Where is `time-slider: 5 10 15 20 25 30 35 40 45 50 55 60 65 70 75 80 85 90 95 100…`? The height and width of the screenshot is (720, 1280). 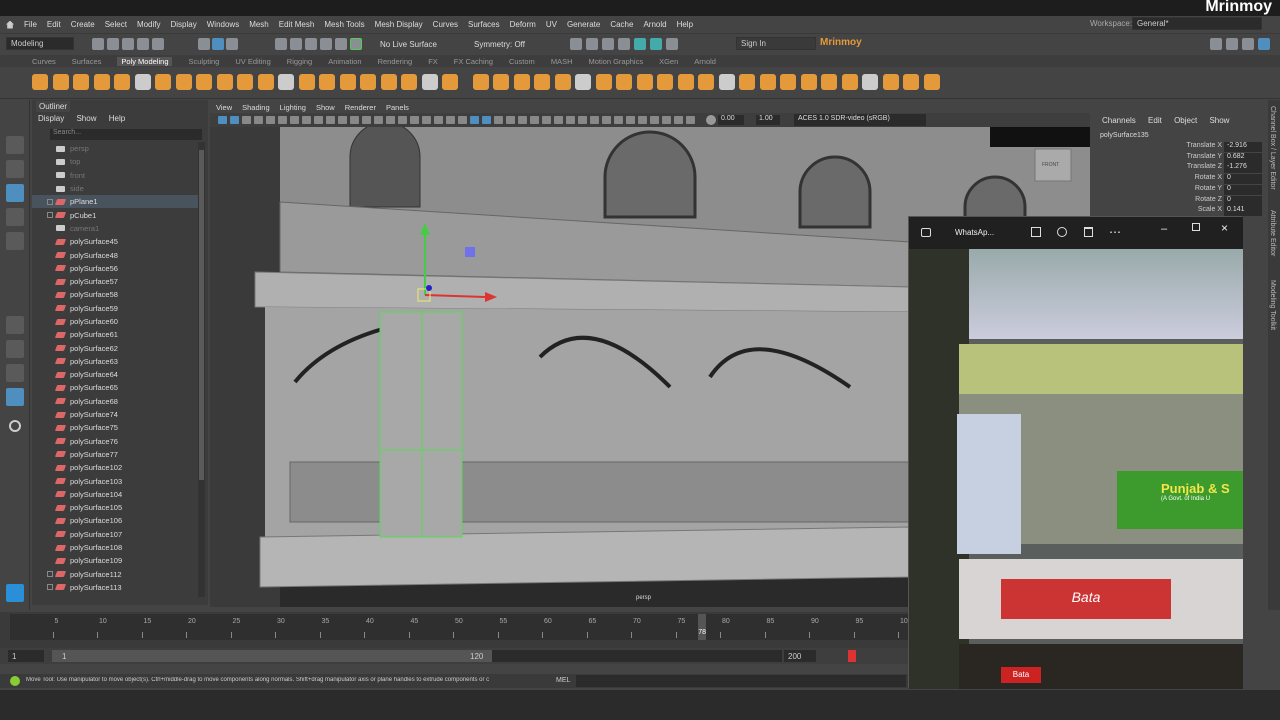 time-slider: 5 10 15 20 25 30 35 40 45 50 55 60 65 70 75 80 85 90 95 100… is located at coordinates (456, 630).